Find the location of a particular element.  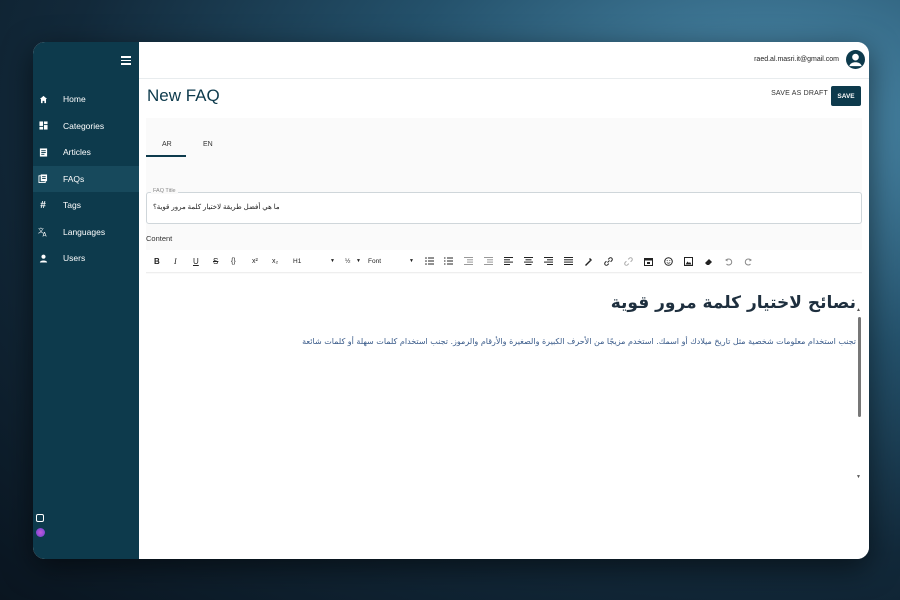

brain-logo-icon is located at coordinates (40, 532).